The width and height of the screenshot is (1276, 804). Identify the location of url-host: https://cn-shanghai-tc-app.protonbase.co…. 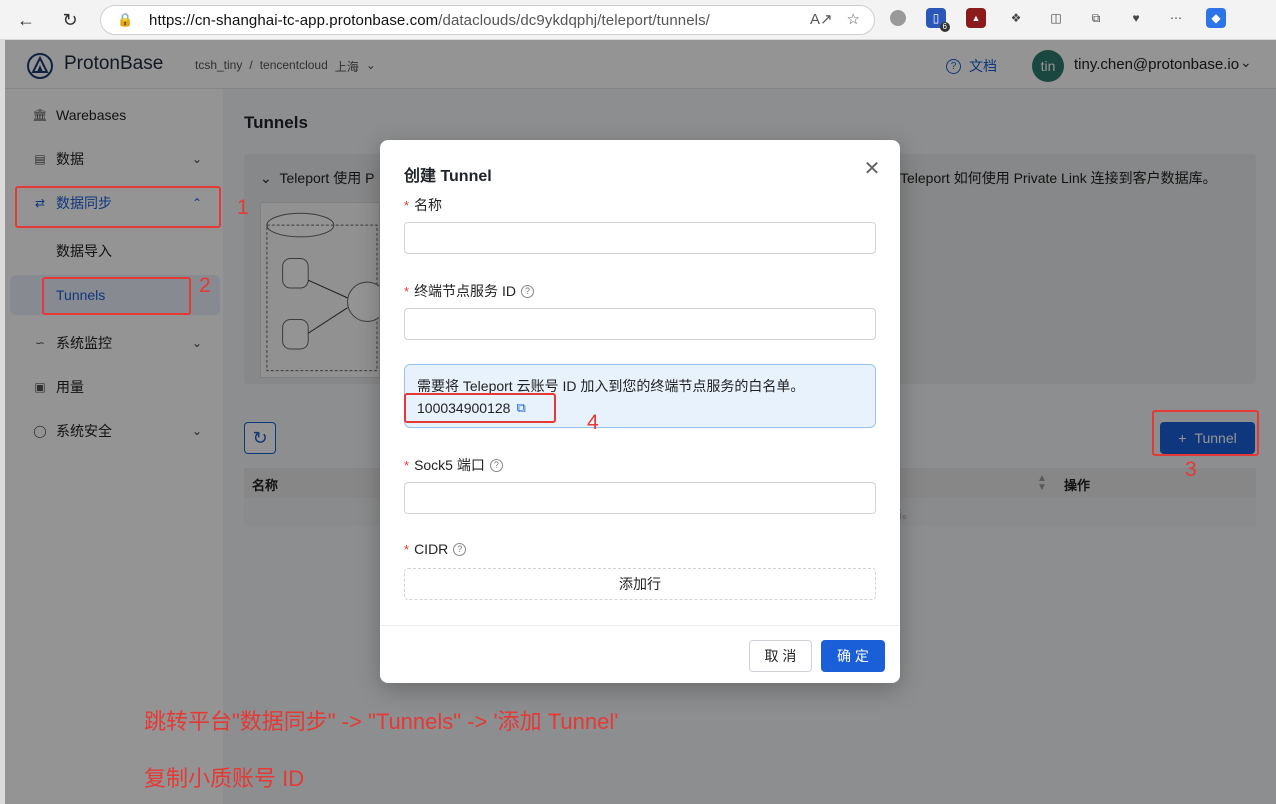
(294, 20).